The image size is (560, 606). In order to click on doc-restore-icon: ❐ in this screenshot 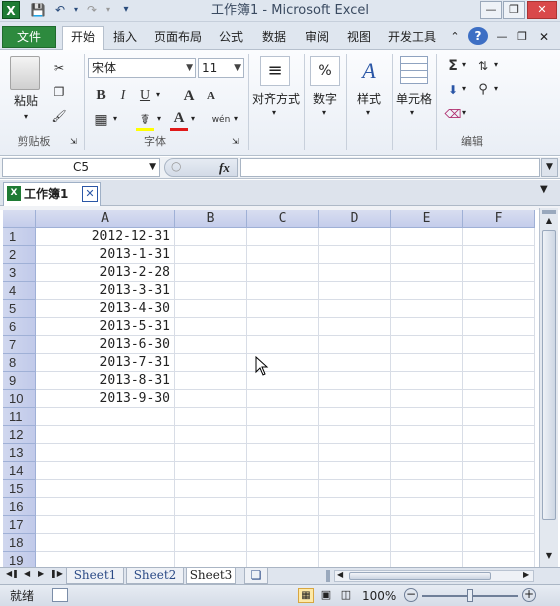, I will do `click(522, 37)`.